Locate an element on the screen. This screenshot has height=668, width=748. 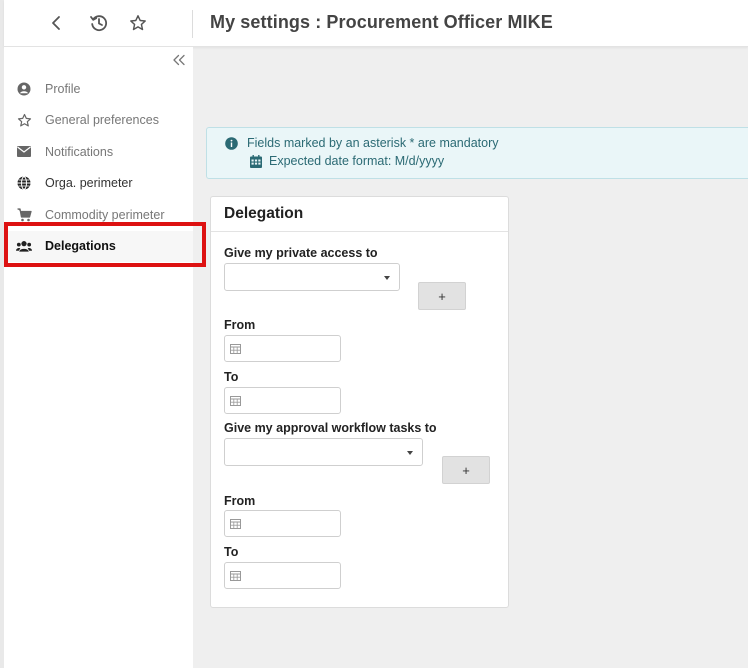
sidebar-item-label: Notifications is located at coordinates (79, 151).